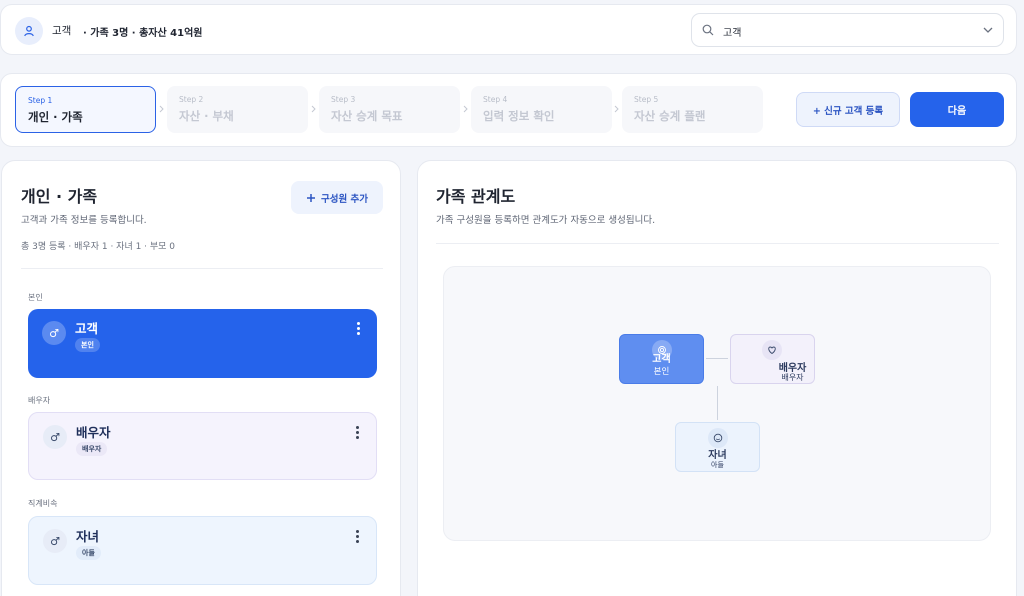 The width and height of the screenshot is (1024, 596). Describe the element at coordinates (35, 297) in the screenshot. I see `section-label-self: 본인` at that location.